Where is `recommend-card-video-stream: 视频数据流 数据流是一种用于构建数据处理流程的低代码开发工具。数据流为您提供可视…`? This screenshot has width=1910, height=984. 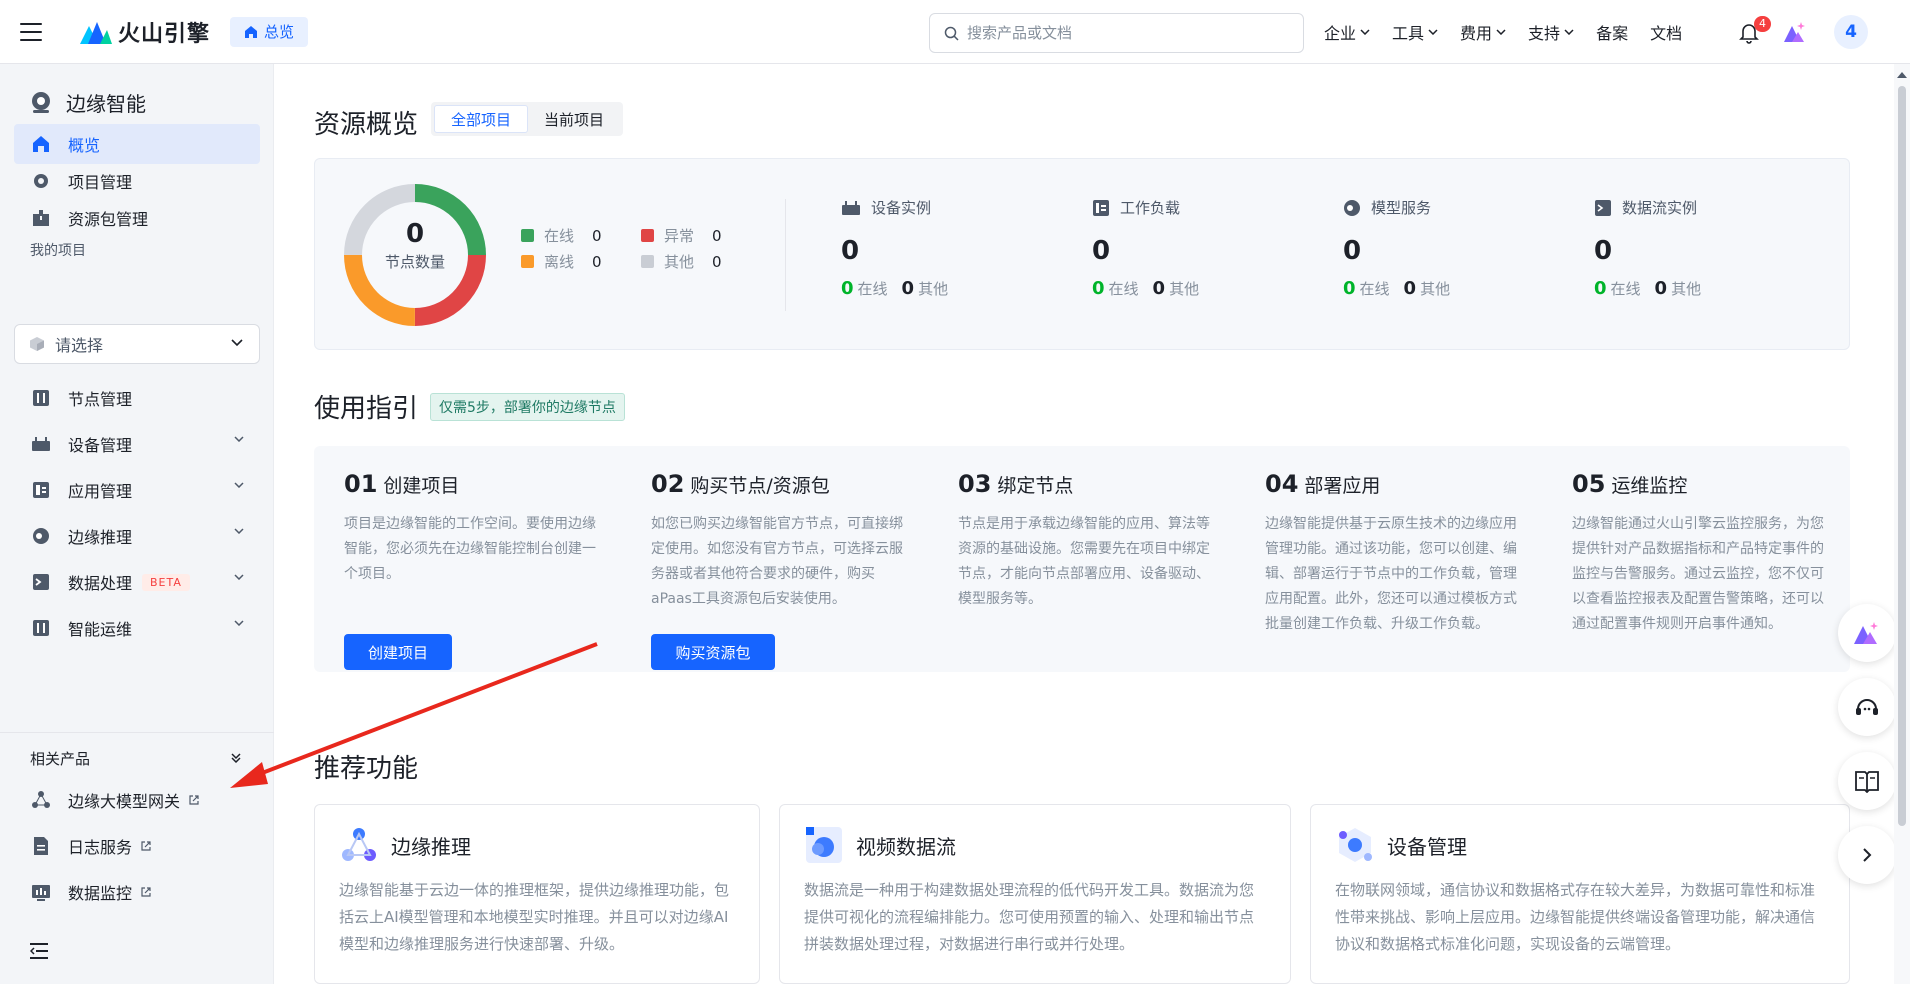 recommend-card-video-stream: 视频数据流 数据流是一种用于构建数据处理流程的低代码开发工具。数据流为您提供可视… is located at coordinates (1035, 894).